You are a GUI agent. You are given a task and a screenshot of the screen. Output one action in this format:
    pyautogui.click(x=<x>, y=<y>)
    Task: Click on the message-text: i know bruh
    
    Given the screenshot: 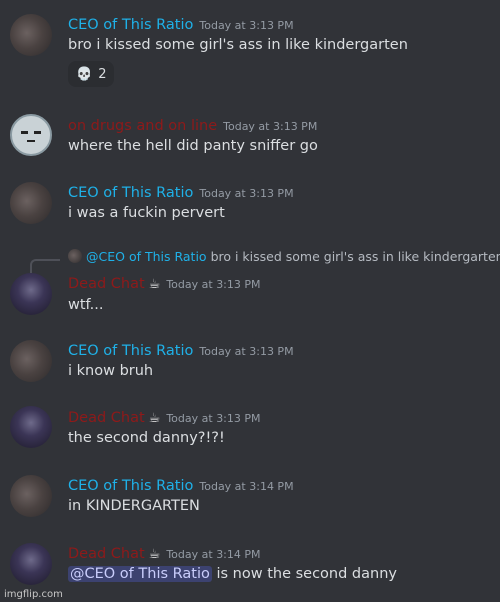 What is the action you would take?
    pyautogui.click(x=111, y=371)
    